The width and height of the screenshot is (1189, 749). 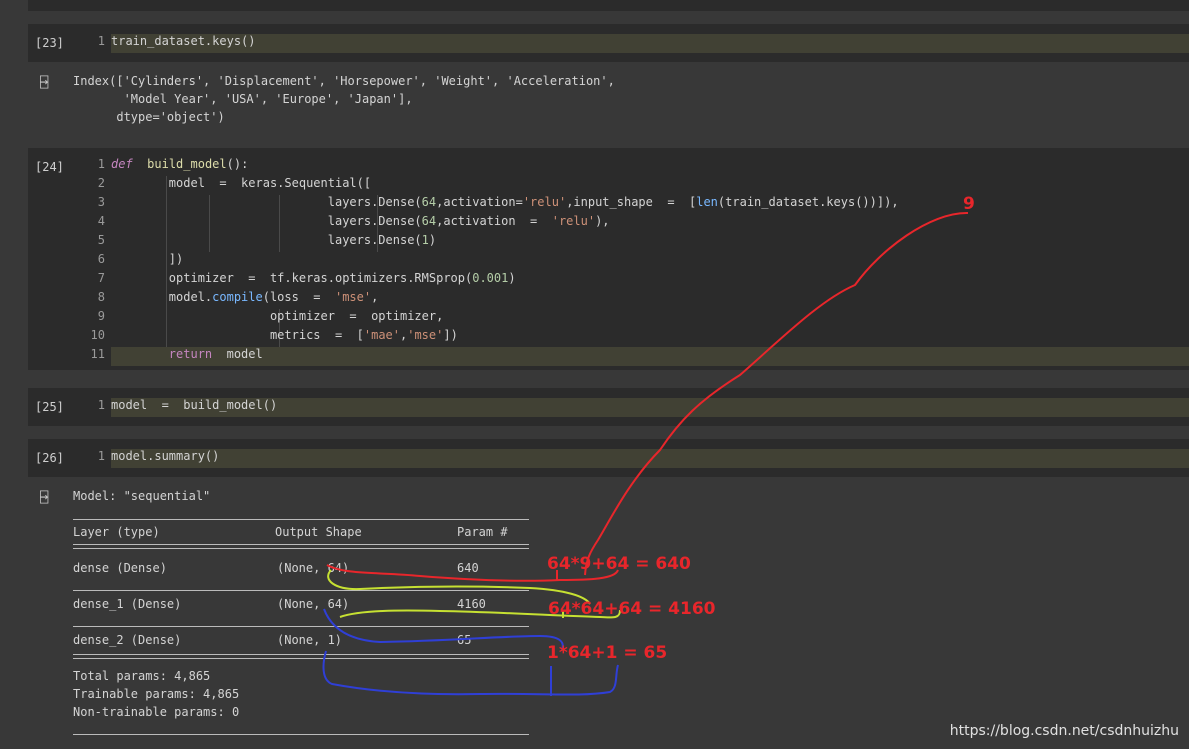 I want to click on blue-stroke, so click(x=443, y=629).